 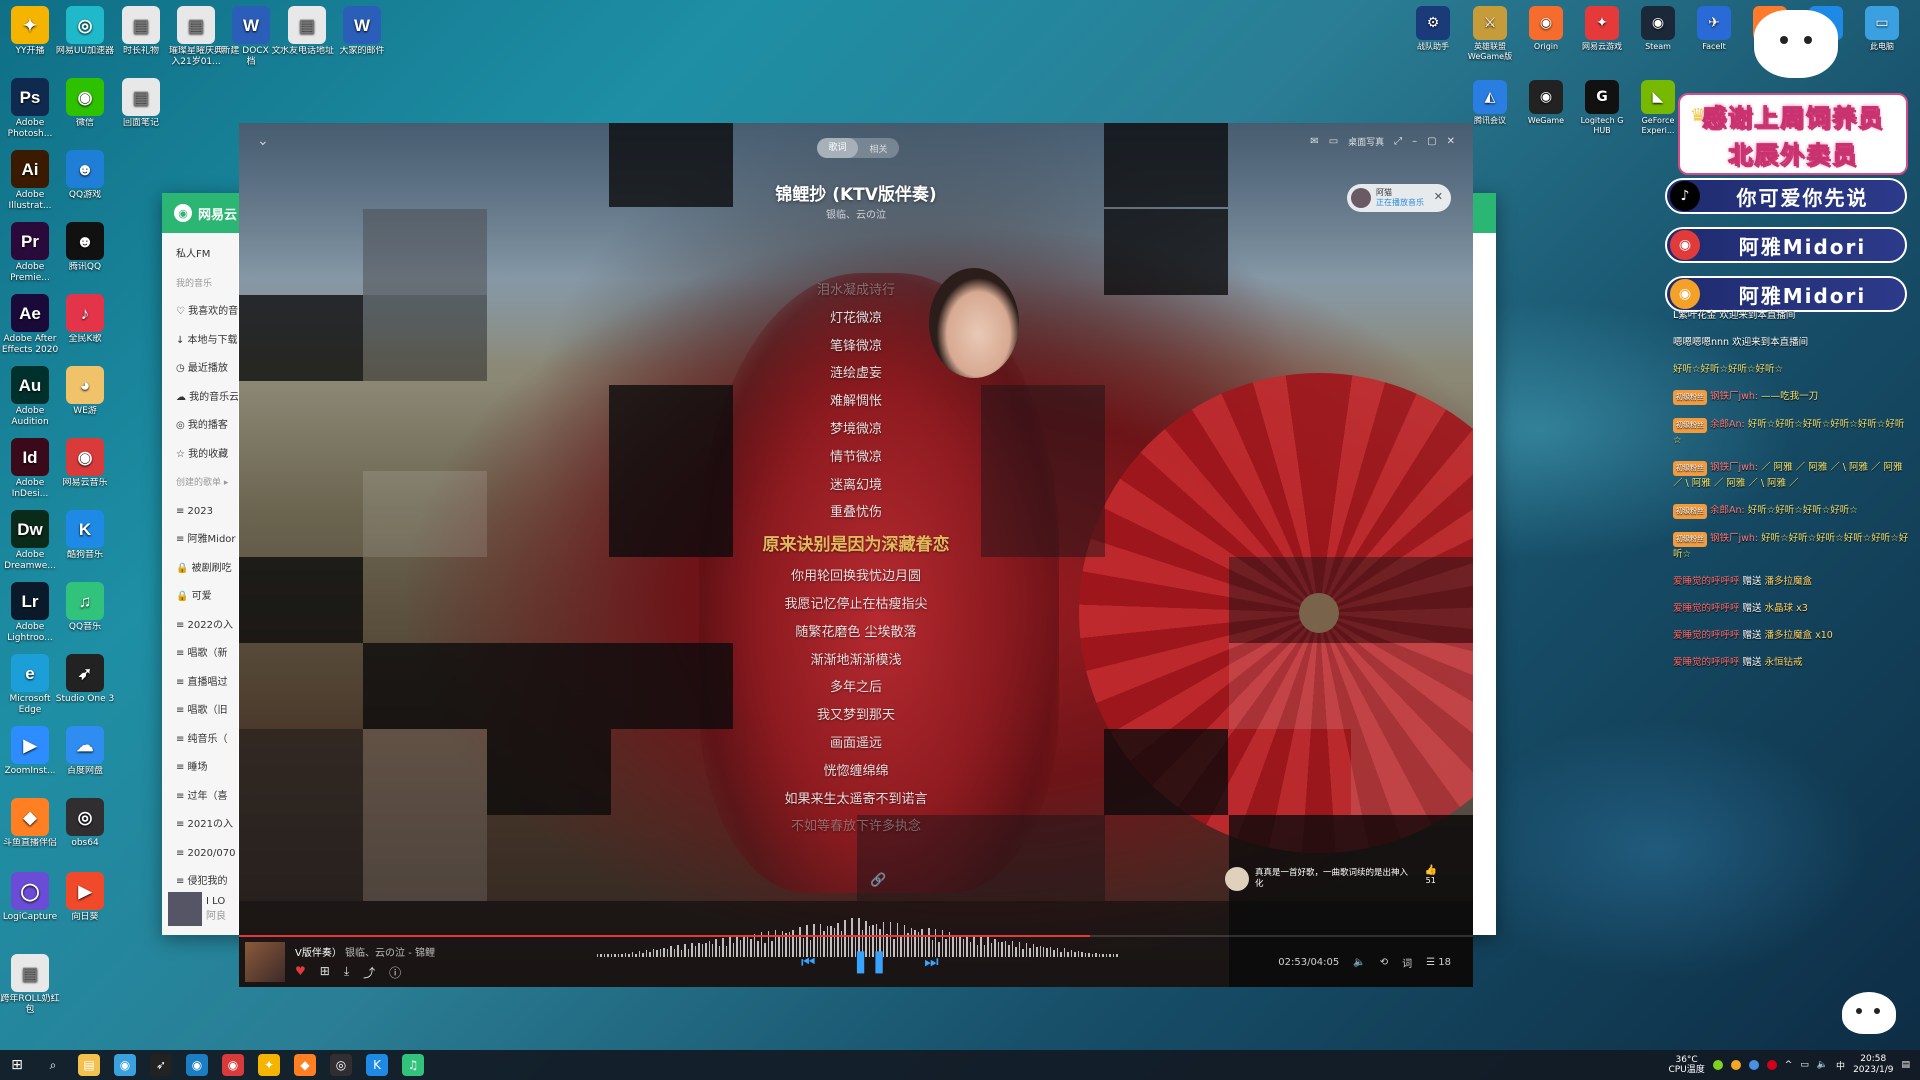 What do you see at coordinates (856, 402) in the screenshot?
I see `lyric-line: 难解惆怅` at bounding box center [856, 402].